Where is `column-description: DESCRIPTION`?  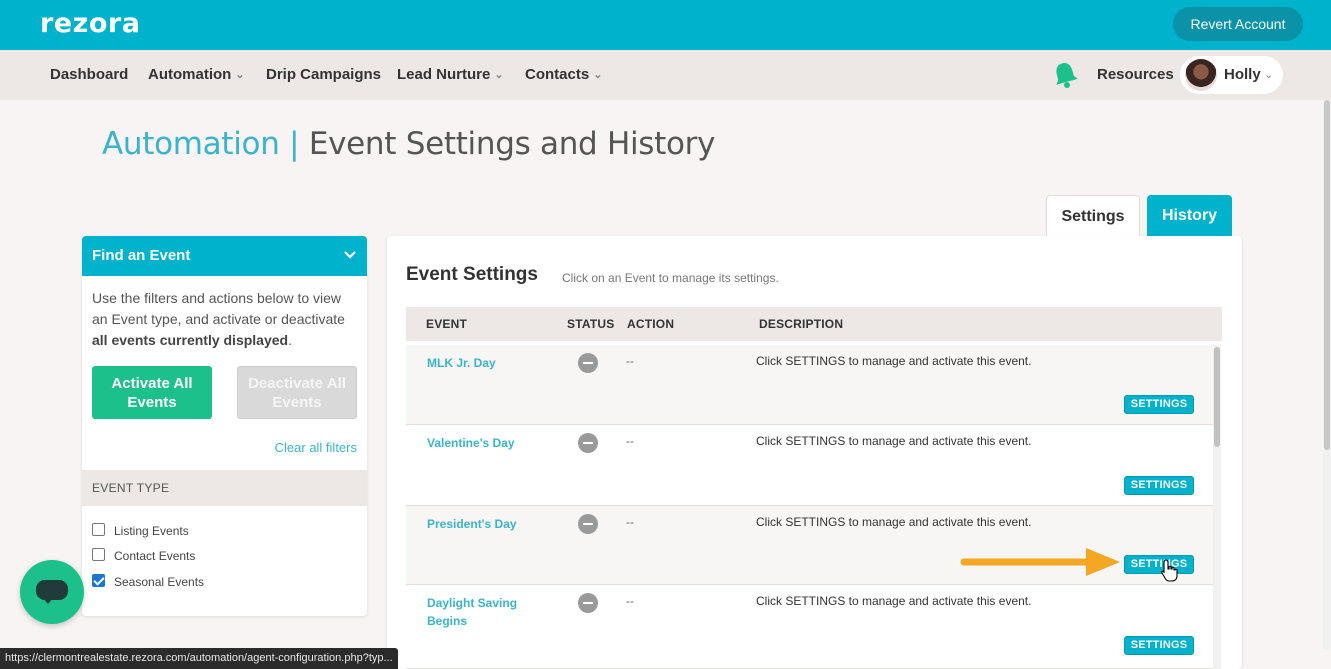
column-description: DESCRIPTION is located at coordinates (801, 324).